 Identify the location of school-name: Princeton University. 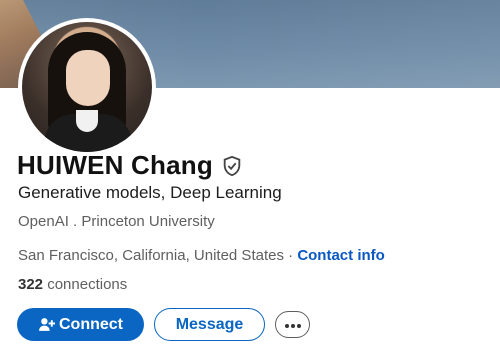
(147, 221).